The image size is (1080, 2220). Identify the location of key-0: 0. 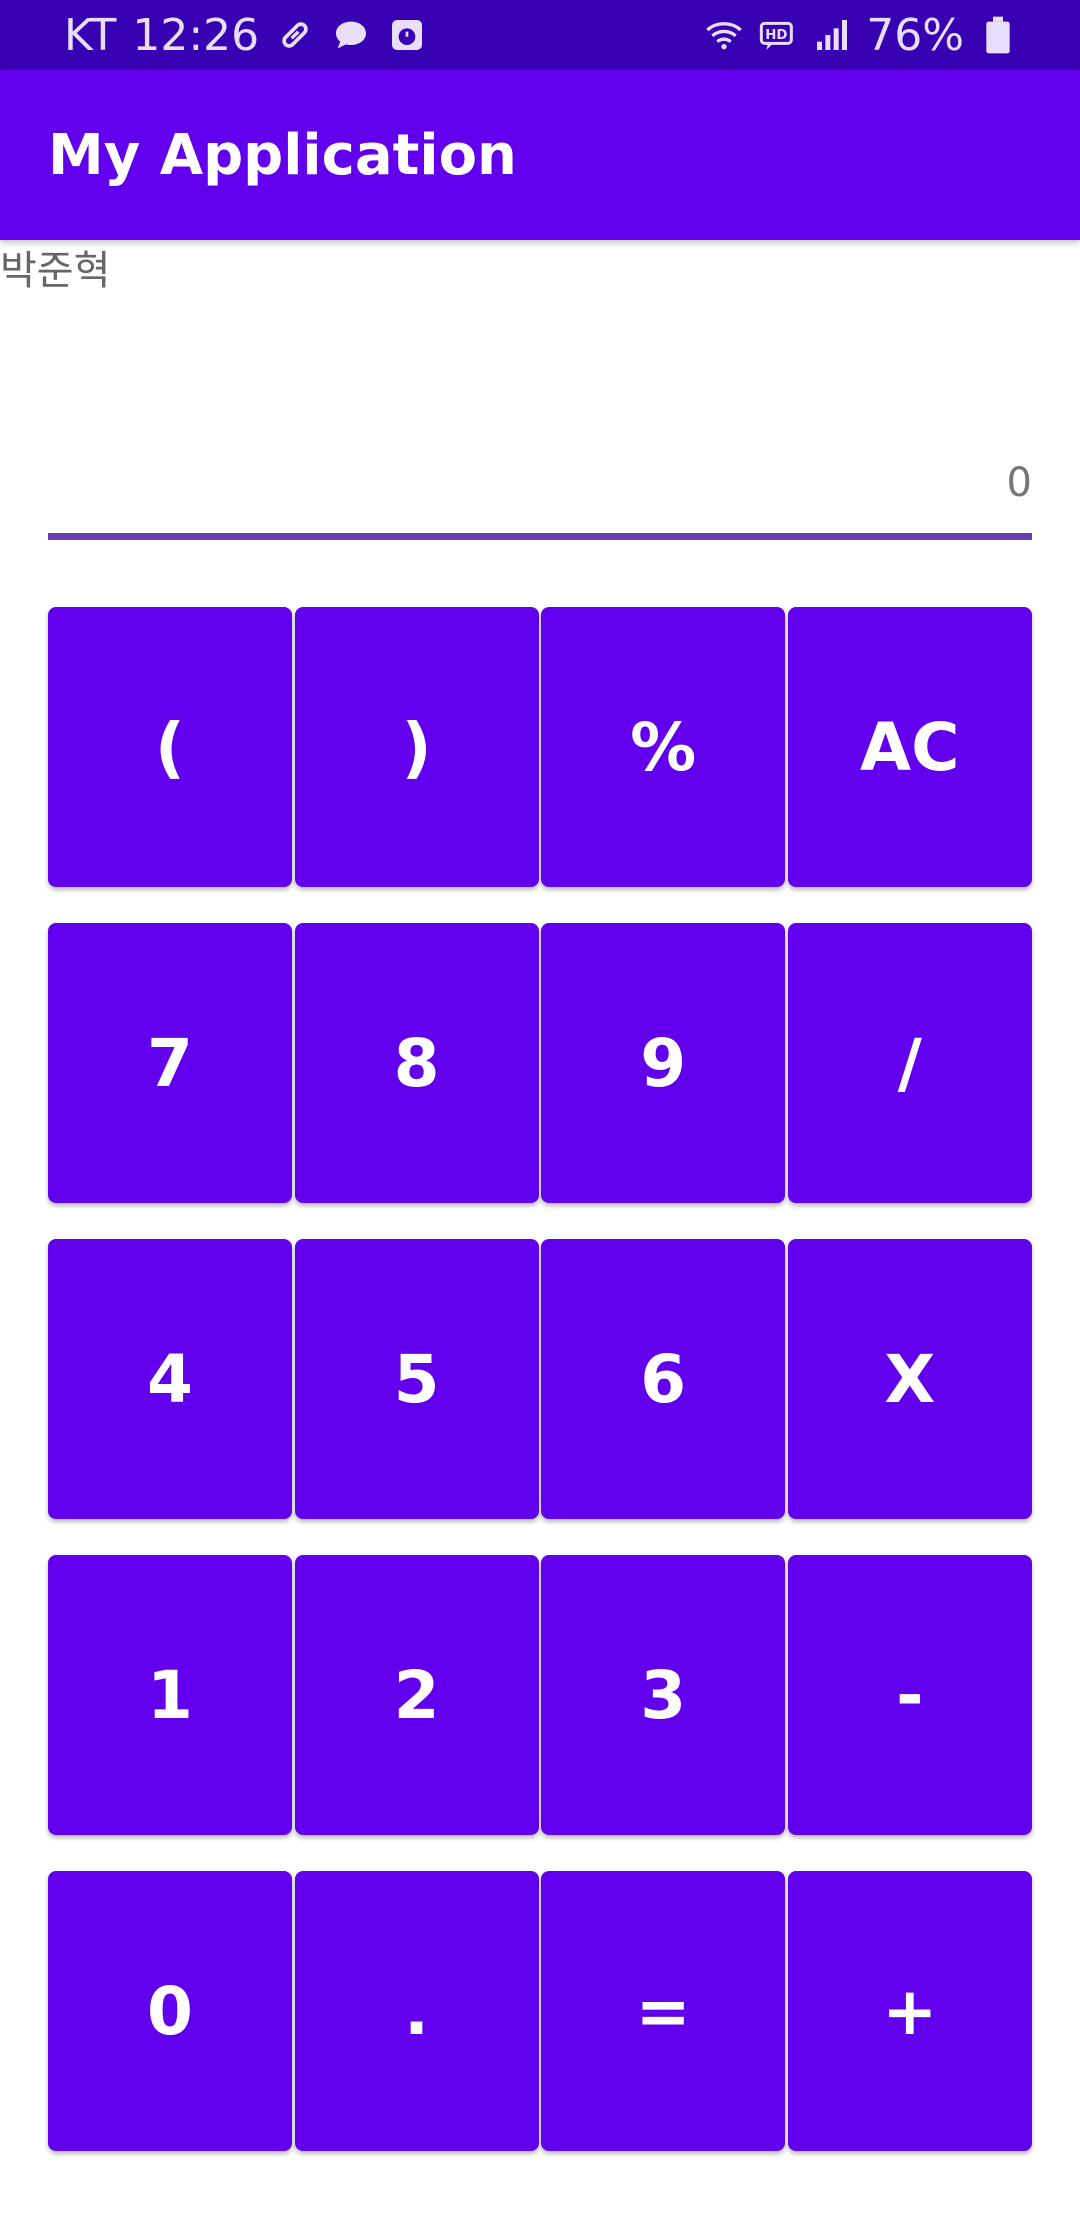
(170, 2011).